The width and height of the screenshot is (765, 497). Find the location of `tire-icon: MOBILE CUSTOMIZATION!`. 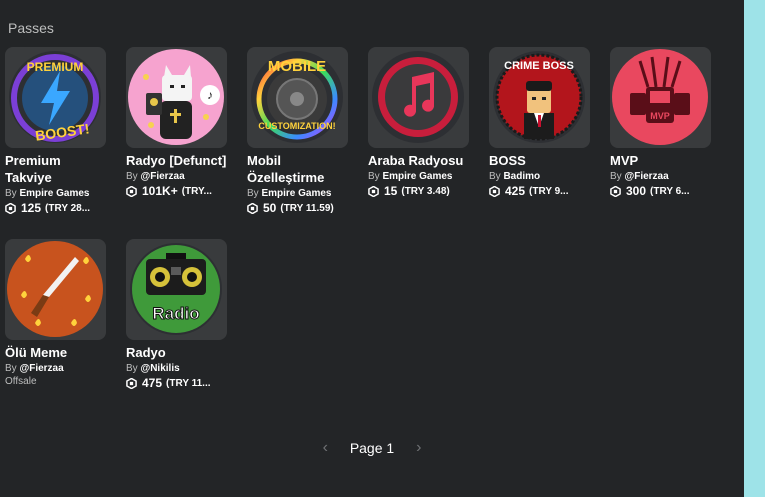

tire-icon: MOBILE CUSTOMIZATION! is located at coordinates (297, 97).